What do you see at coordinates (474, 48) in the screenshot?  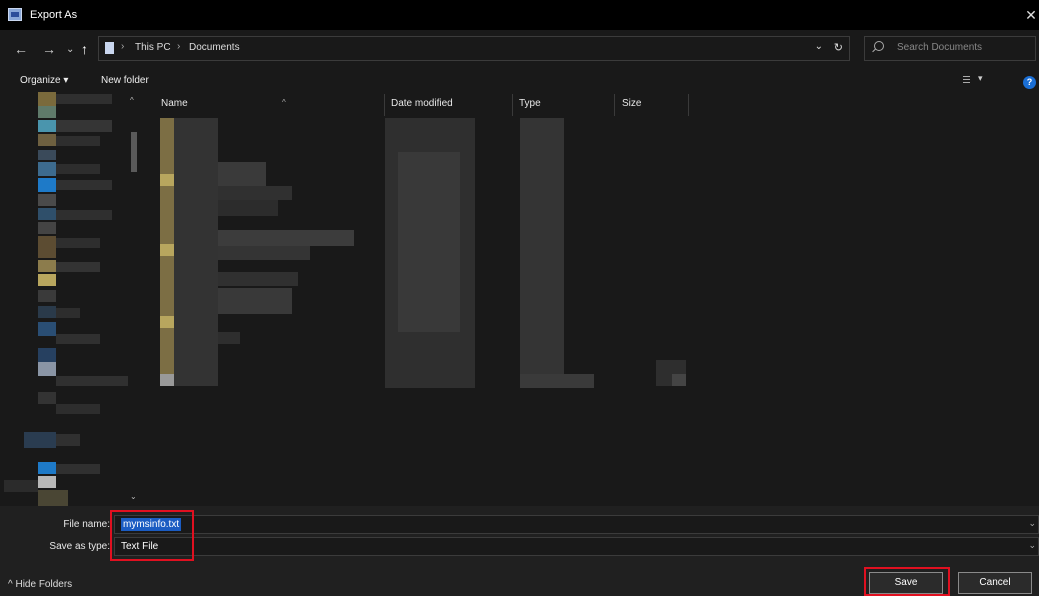 I see `address-bar: › This PC › Documents ⌄ ↻` at bounding box center [474, 48].